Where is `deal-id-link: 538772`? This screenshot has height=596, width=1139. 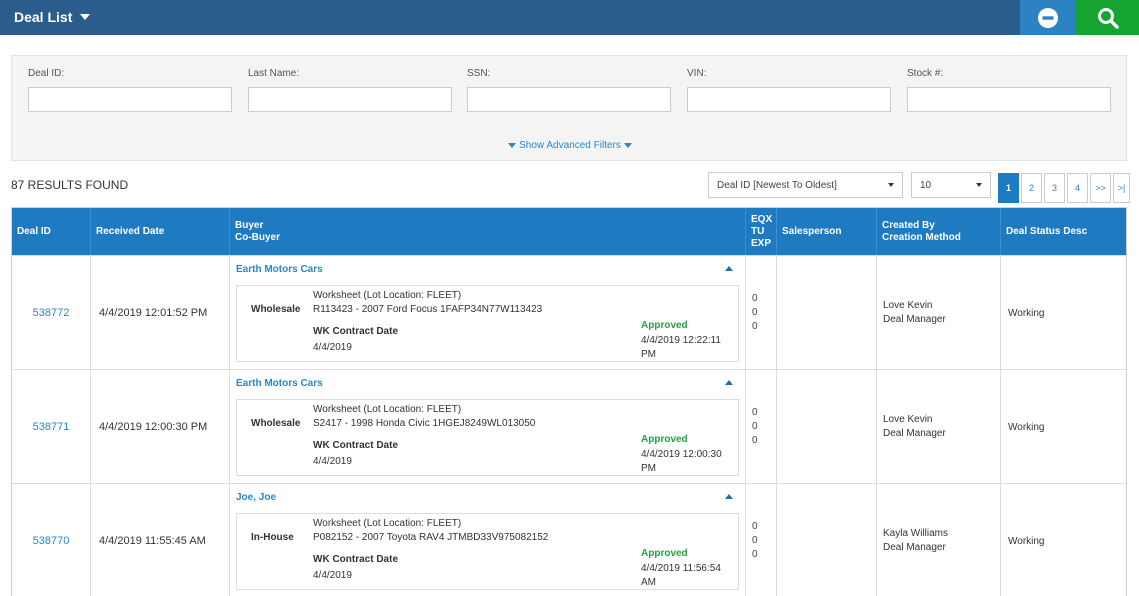 deal-id-link: 538772 is located at coordinates (51, 313).